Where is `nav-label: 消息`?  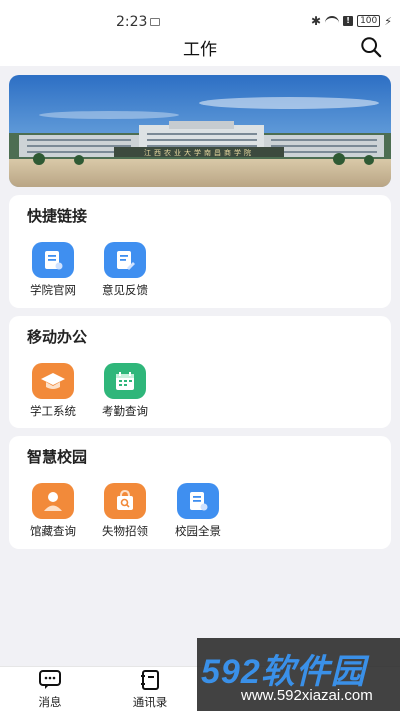
nav-label: 消息 is located at coordinates (50, 702).